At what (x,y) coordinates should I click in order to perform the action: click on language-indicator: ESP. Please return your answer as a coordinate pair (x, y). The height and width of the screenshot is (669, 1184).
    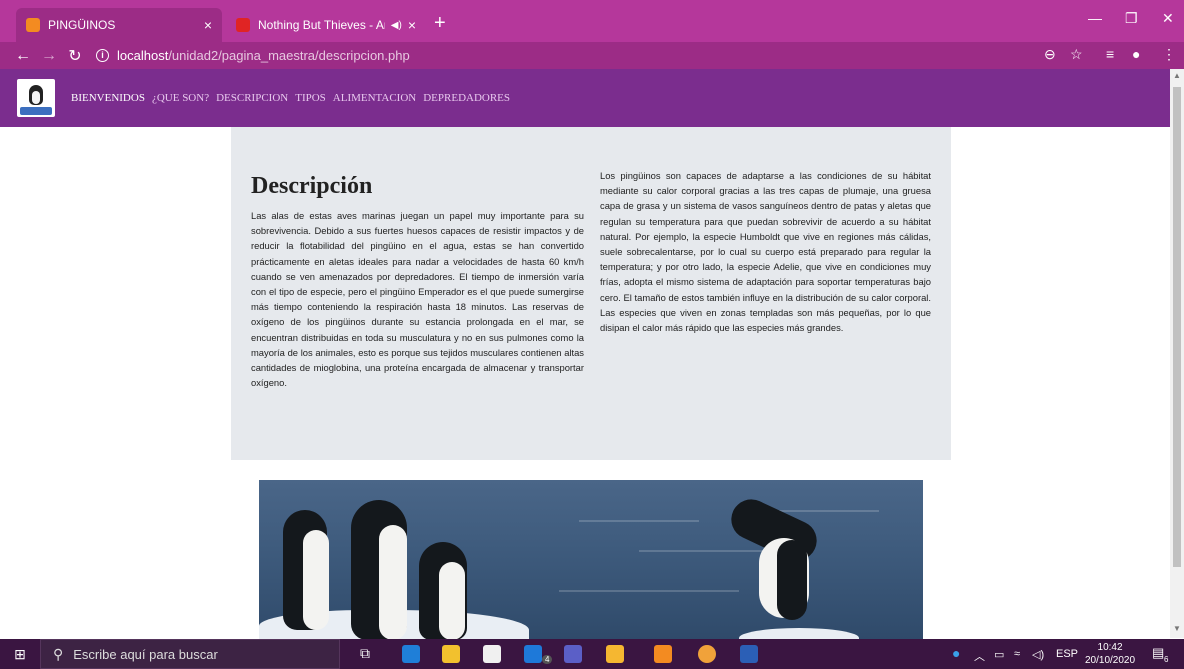
    Looking at the image, I should click on (1067, 654).